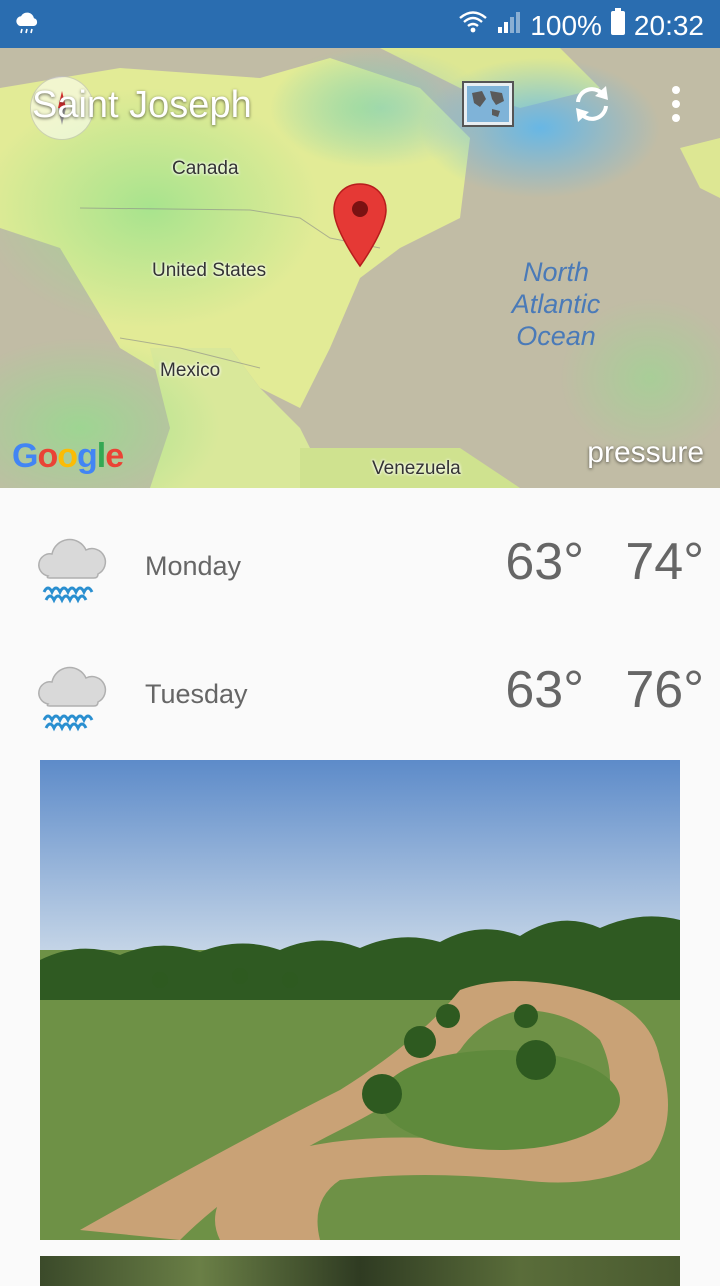 This screenshot has width=720, height=1286. What do you see at coordinates (360, 698) in the screenshot?
I see `forecast-row-tuesday: Tuesday 63° 76°` at bounding box center [360, 698].